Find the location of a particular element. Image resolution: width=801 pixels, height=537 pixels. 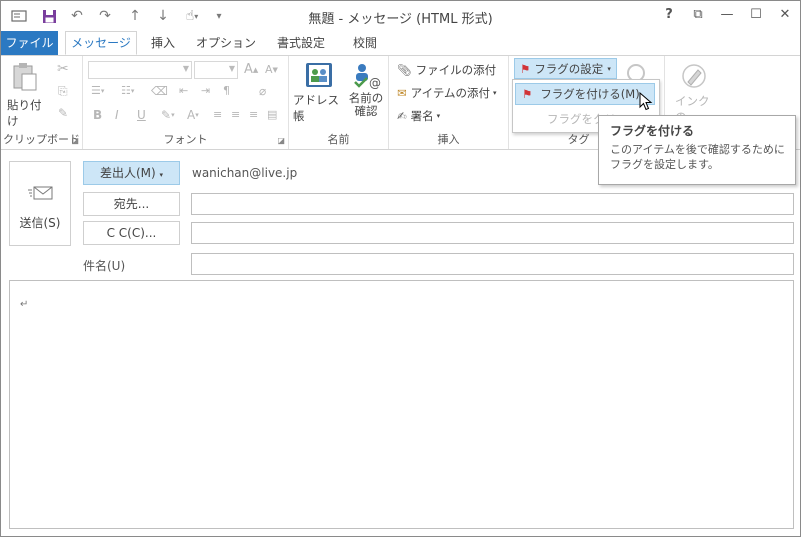

highlight-icon: ✎ ▾ is located at coordinates (168, 115).